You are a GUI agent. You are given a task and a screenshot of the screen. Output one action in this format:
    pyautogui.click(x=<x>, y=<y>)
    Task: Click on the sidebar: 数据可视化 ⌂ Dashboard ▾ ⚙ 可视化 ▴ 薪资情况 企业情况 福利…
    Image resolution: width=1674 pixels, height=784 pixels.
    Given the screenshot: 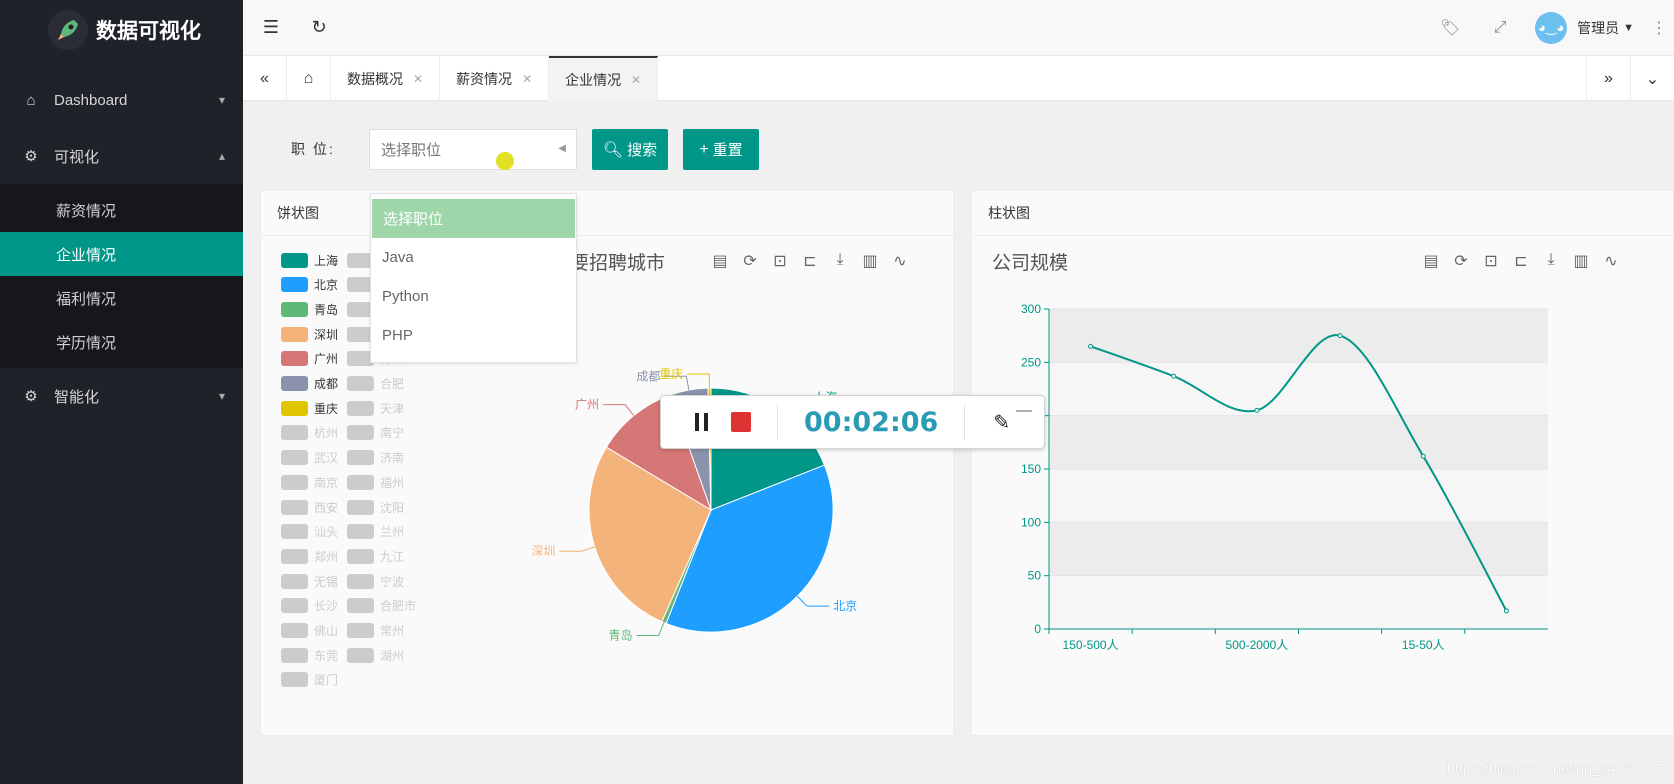 What is the action you would take?
    pyautogui.click(x=121, y=392)
    